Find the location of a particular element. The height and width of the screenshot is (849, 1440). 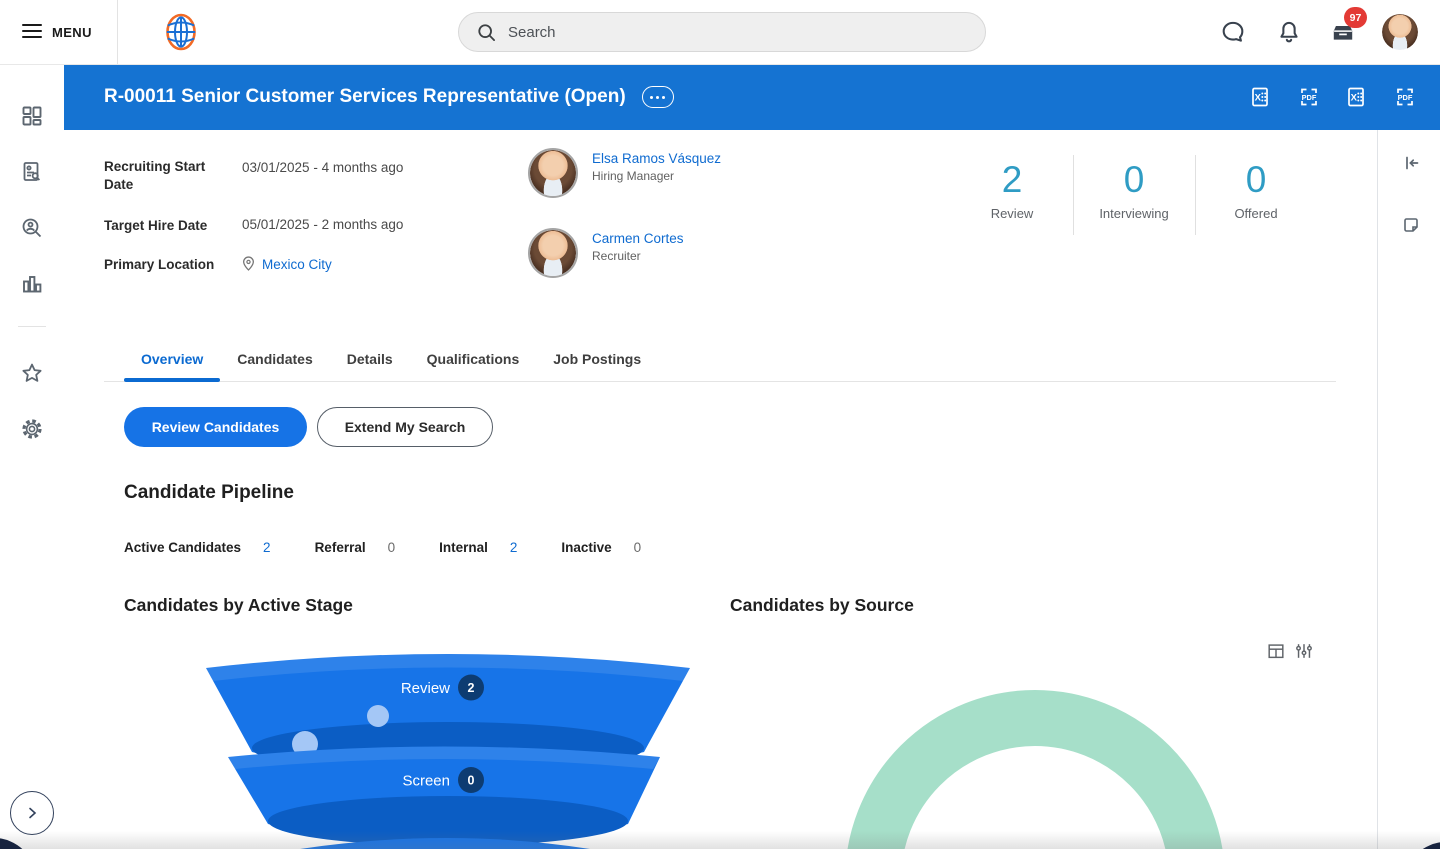

top-bar: MENU Search 97 is located at coordinates (720, 32).